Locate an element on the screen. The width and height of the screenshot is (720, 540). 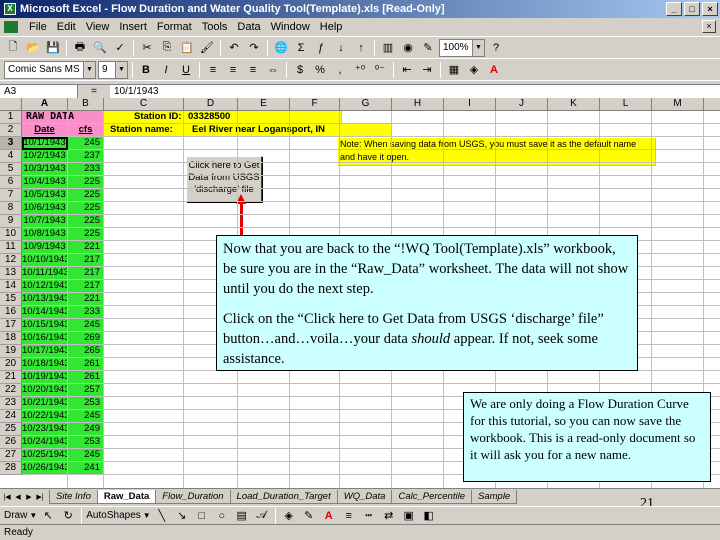
row-header: 27 is located at coordinates (11, 455).